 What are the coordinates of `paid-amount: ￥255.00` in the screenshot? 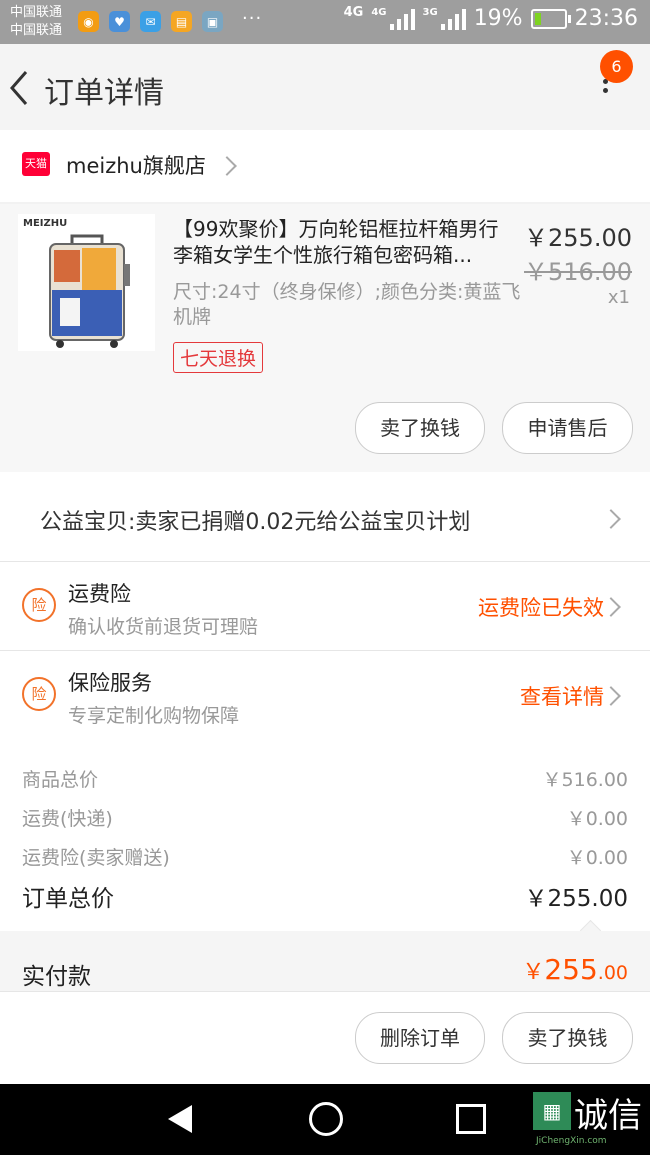 It's located at (575, 969).